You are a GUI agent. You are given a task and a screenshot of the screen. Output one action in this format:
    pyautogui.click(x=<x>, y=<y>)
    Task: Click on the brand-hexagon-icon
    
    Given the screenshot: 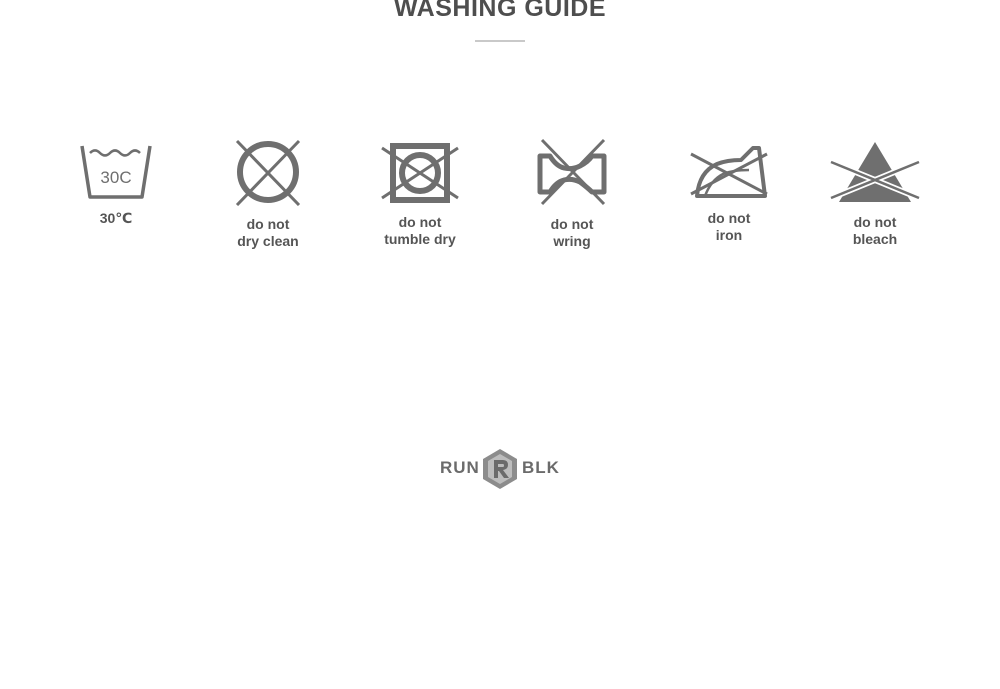 What is the action you would take?
    pyautogui.click(x=500, y=469)
    